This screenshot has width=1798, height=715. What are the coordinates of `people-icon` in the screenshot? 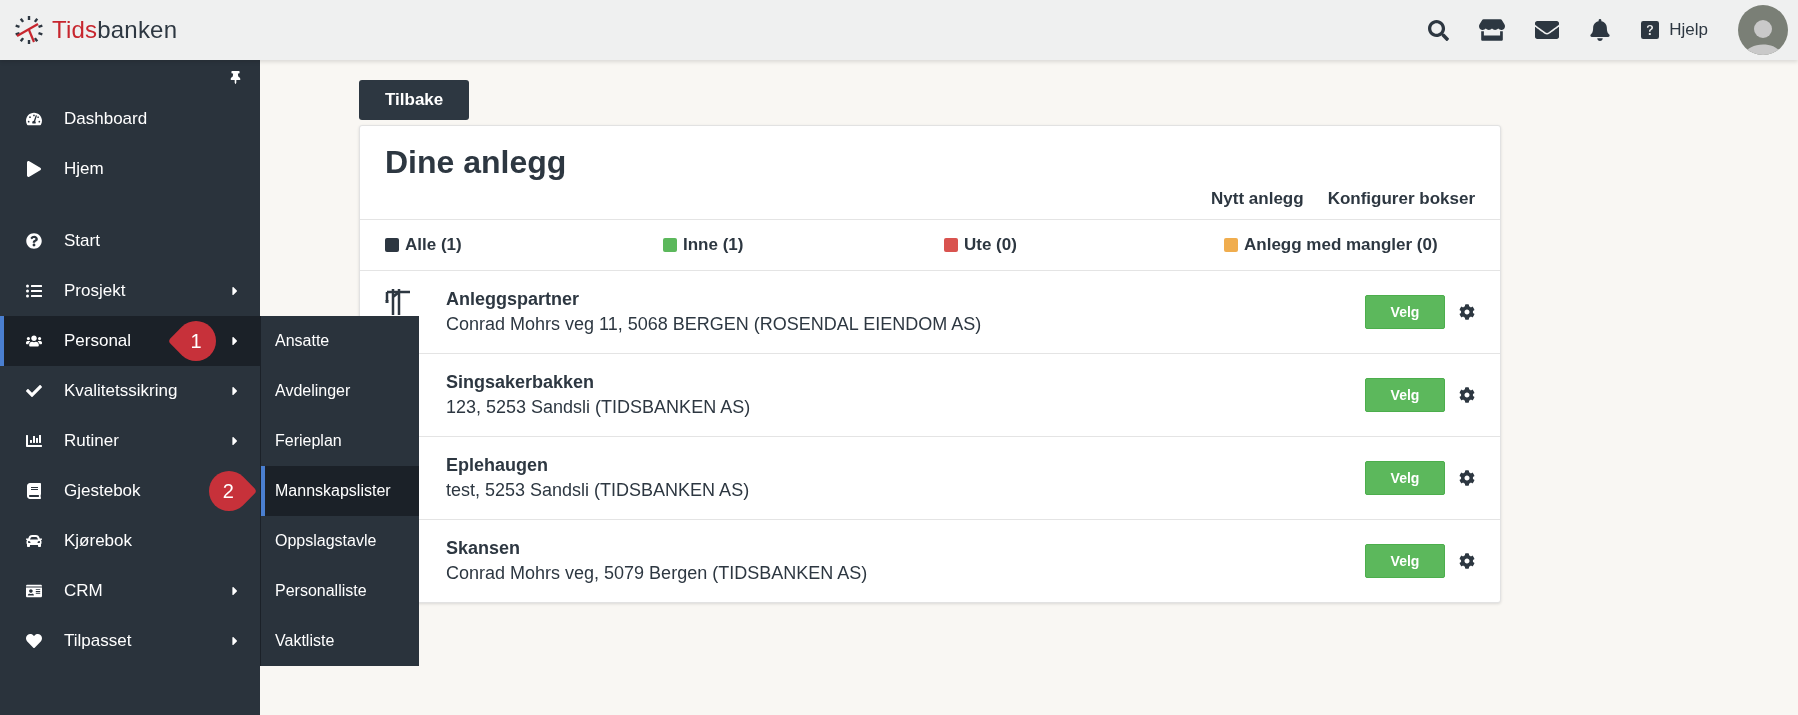 It's located at (34, 341).